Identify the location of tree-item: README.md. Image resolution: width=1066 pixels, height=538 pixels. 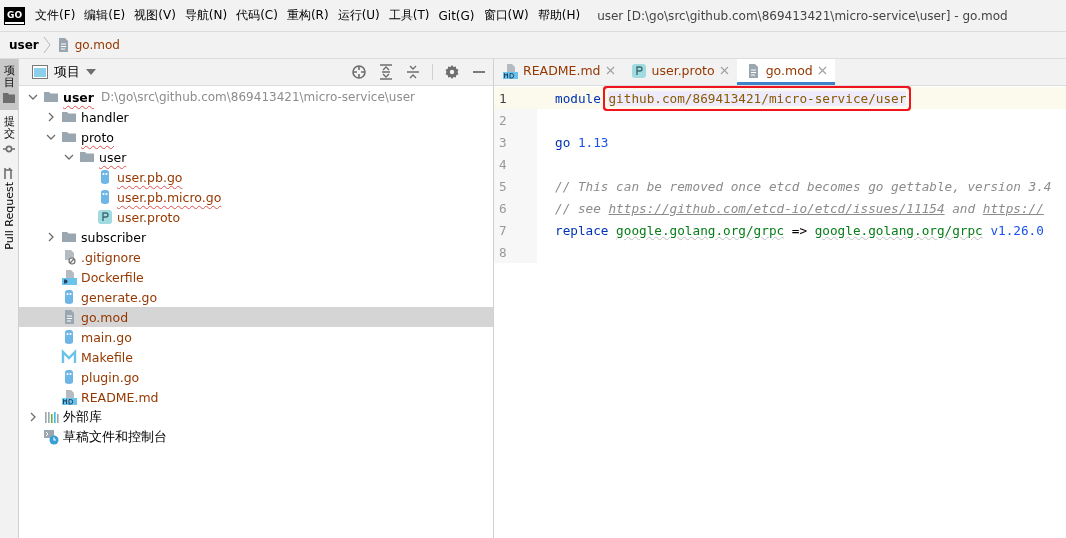
(256, 397).